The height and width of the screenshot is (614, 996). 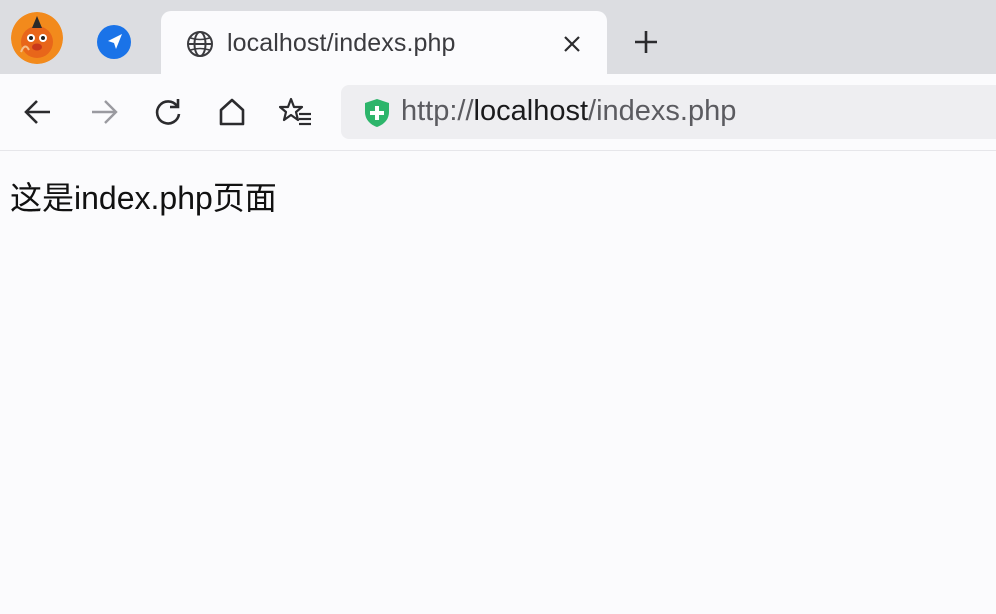 What do you see at coordinates (662, 111) in the screenshot?
I see `url-path: /indexs.php` at bounding box center [662, 111].